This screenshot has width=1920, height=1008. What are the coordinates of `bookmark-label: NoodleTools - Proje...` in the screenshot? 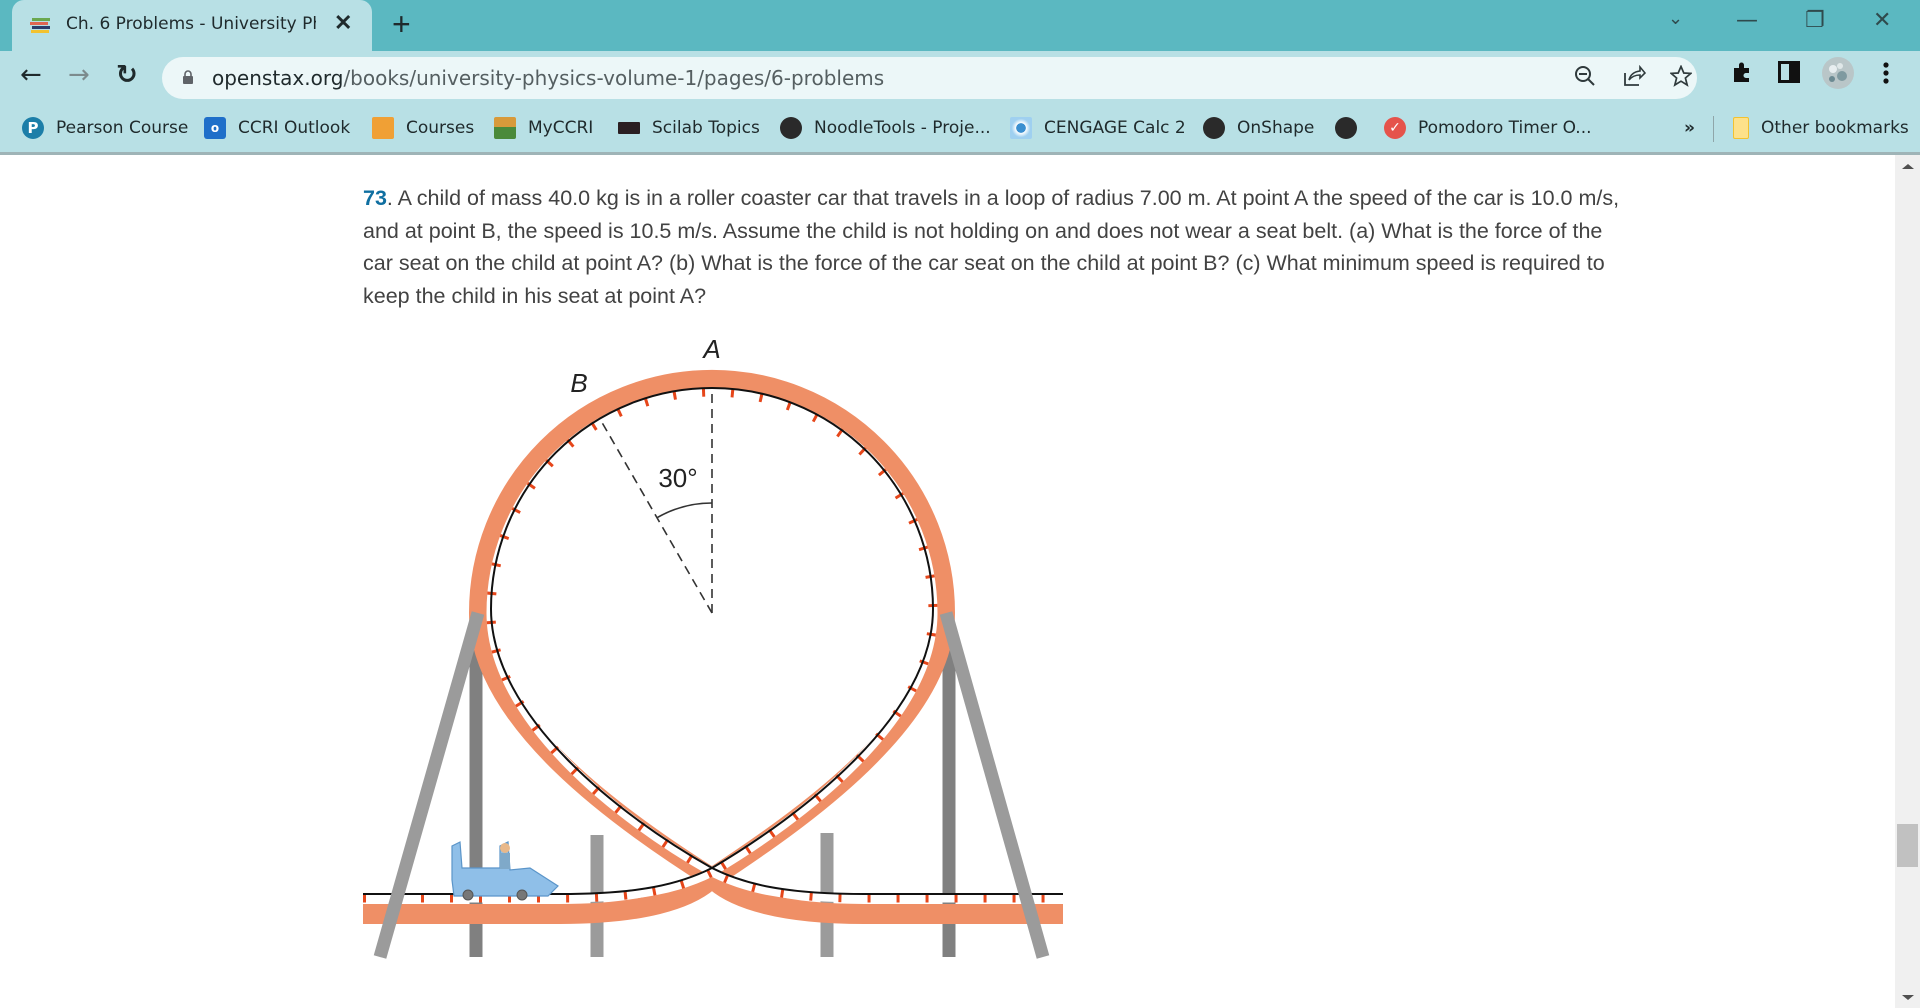 It's located at (902, 128).